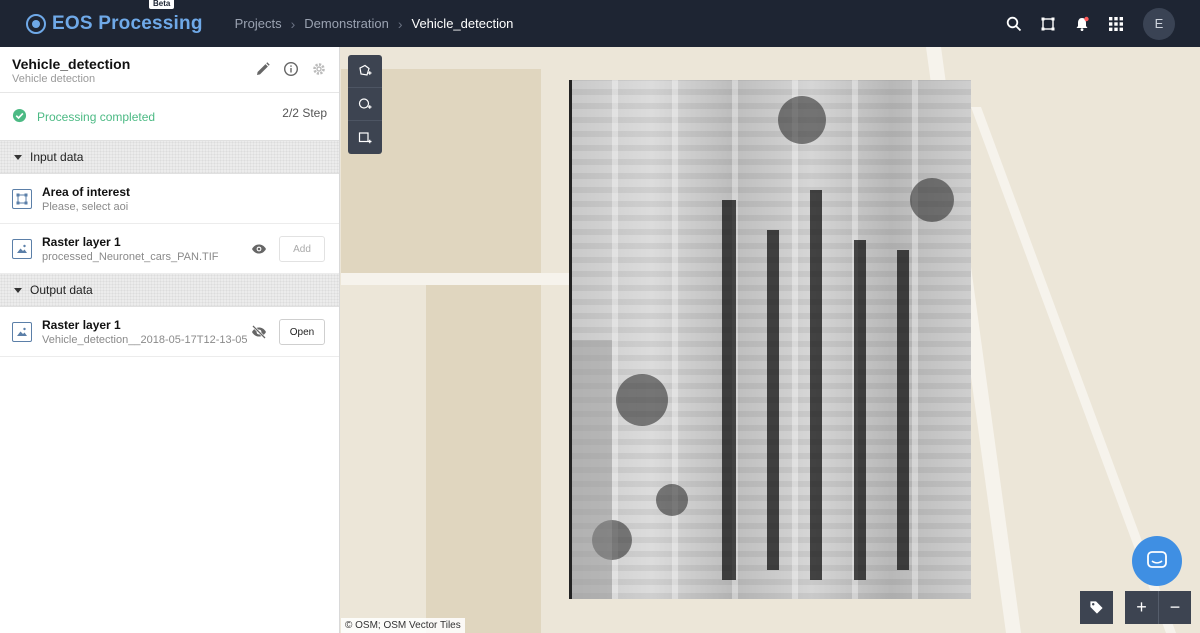  What do you see at coordinates (96, 116) in the screenshot?
I see `status-text: Processing completed` at bounding box center [96, 116].